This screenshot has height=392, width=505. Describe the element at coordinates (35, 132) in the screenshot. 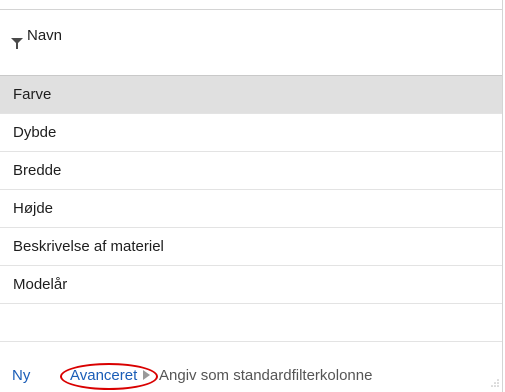

I see `list-item-label: Dybde` at that location.